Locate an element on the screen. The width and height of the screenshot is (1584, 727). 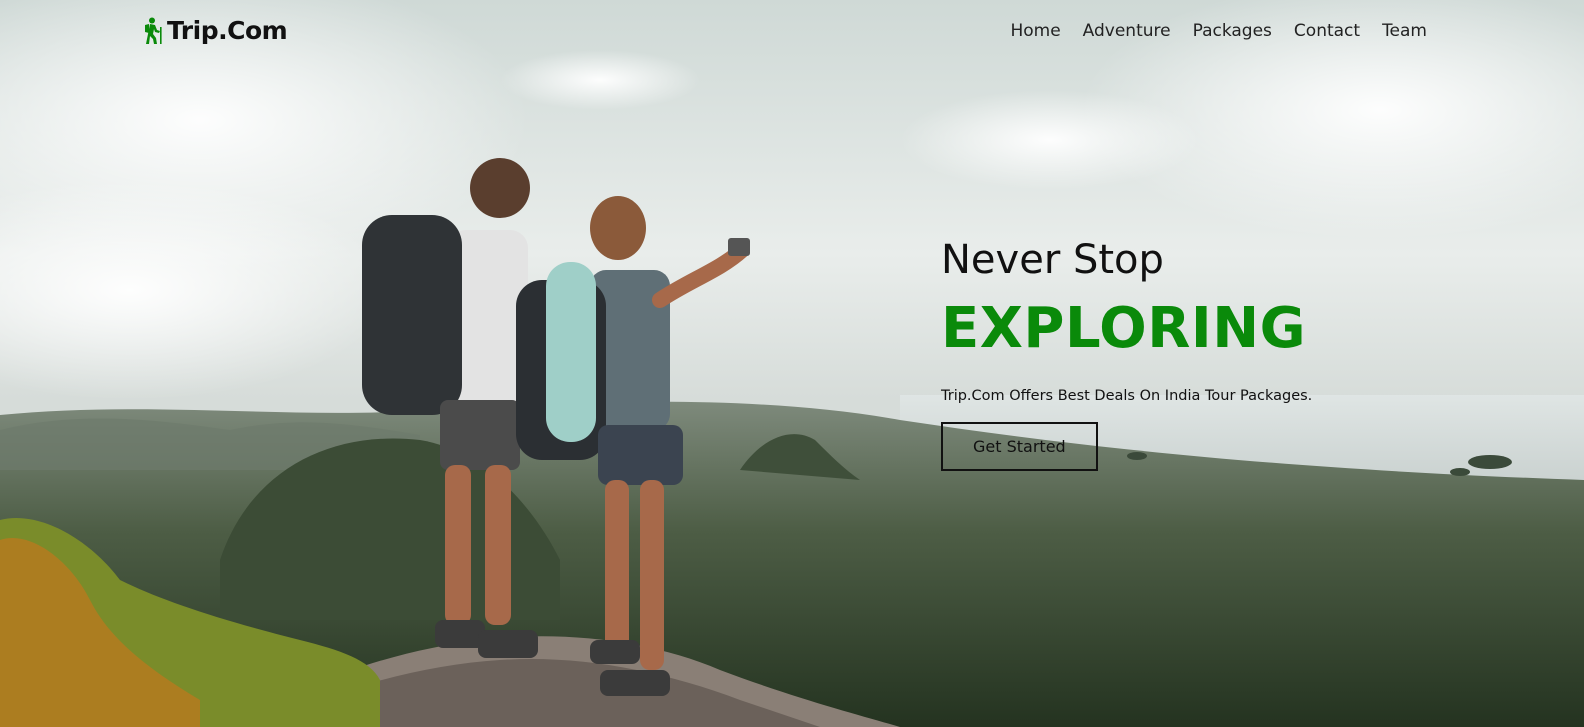
hero-subtitle: Never Stop is located at coordinates (1052, 260).